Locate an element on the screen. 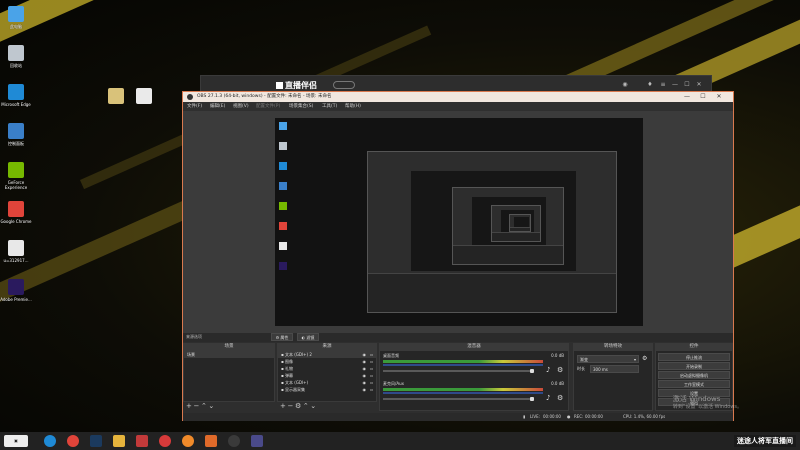  netease-music-icon is located at coordinates (165, 441).